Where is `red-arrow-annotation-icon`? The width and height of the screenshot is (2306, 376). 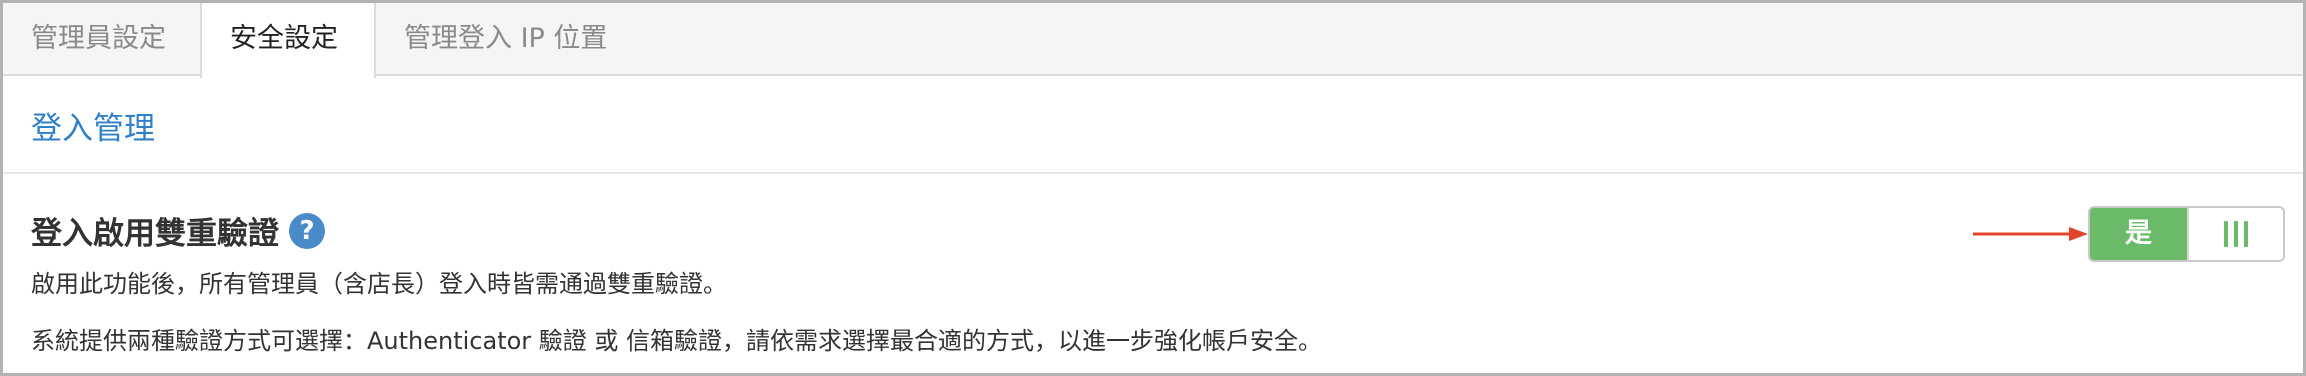 red-arrow-annotation-icon is located at coordinates (2030, 234).